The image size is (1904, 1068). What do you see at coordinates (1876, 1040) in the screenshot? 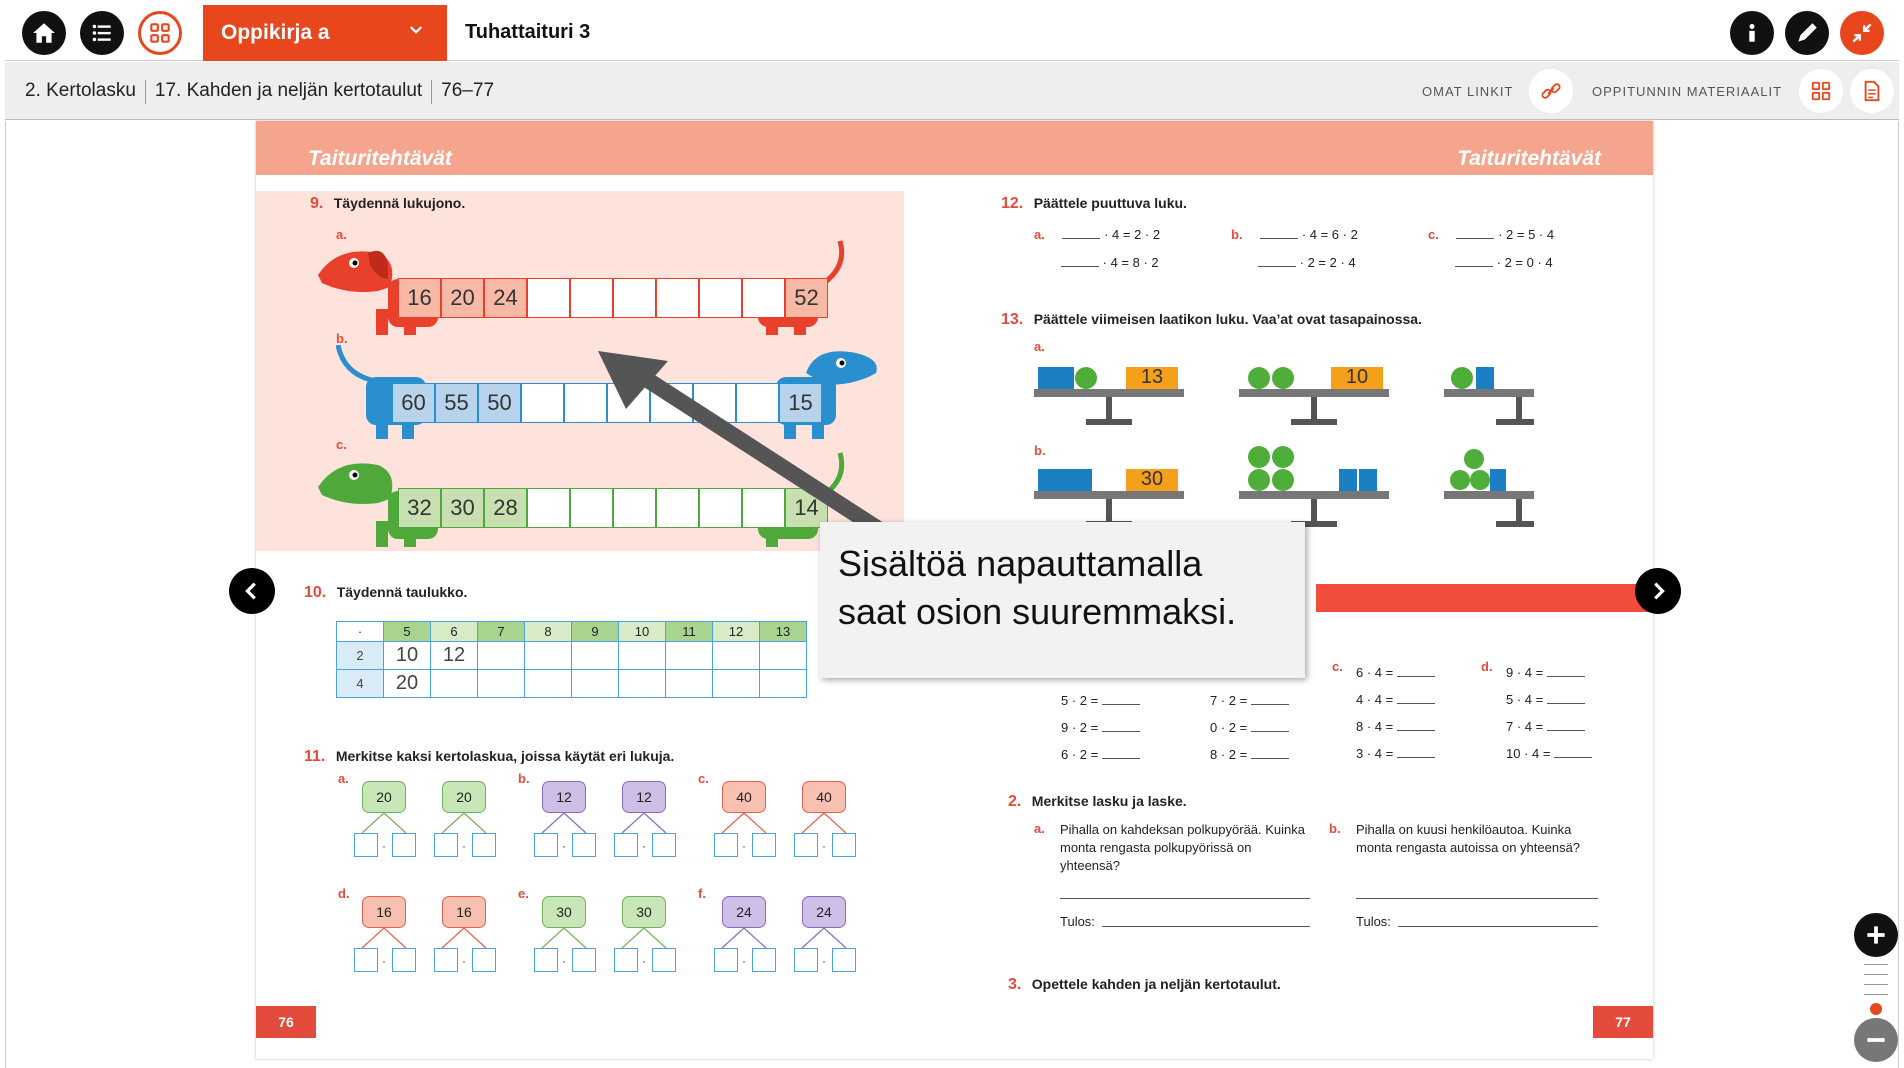
I see `zoom-out-button` at bounding box center [1876, 1040].